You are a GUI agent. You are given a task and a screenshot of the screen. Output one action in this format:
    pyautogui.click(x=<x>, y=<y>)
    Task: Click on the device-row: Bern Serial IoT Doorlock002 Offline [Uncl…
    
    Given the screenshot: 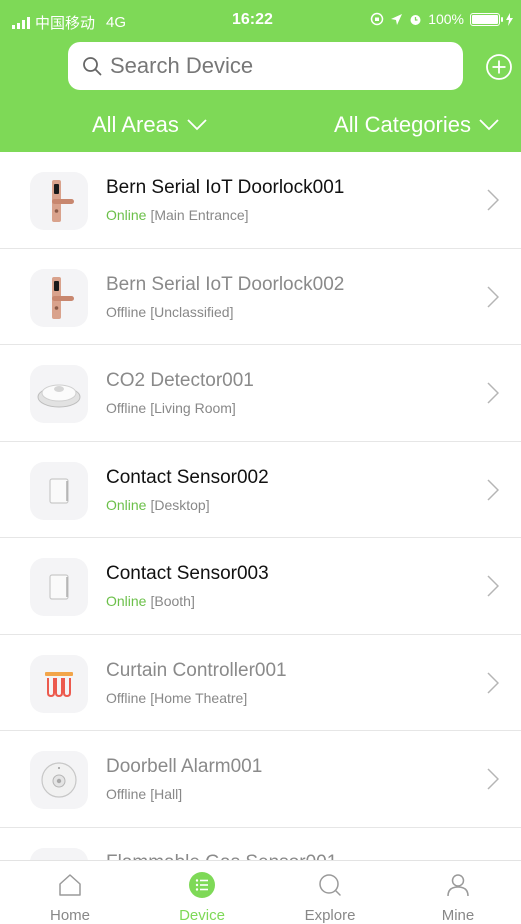 What is the action you would take?
    pyautogui.click(x=260, y=296)
    